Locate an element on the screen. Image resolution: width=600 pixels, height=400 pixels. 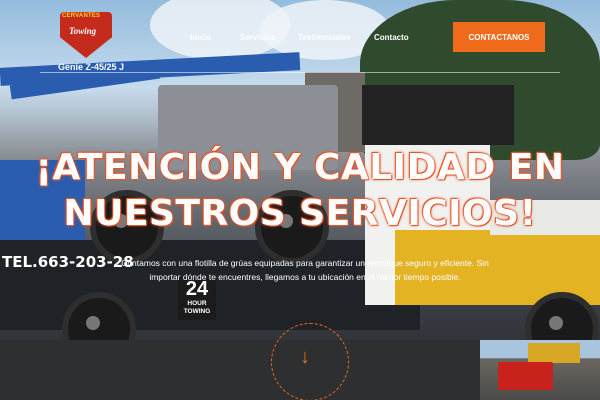
scroll-down-button is located at coordinates (310, 361).